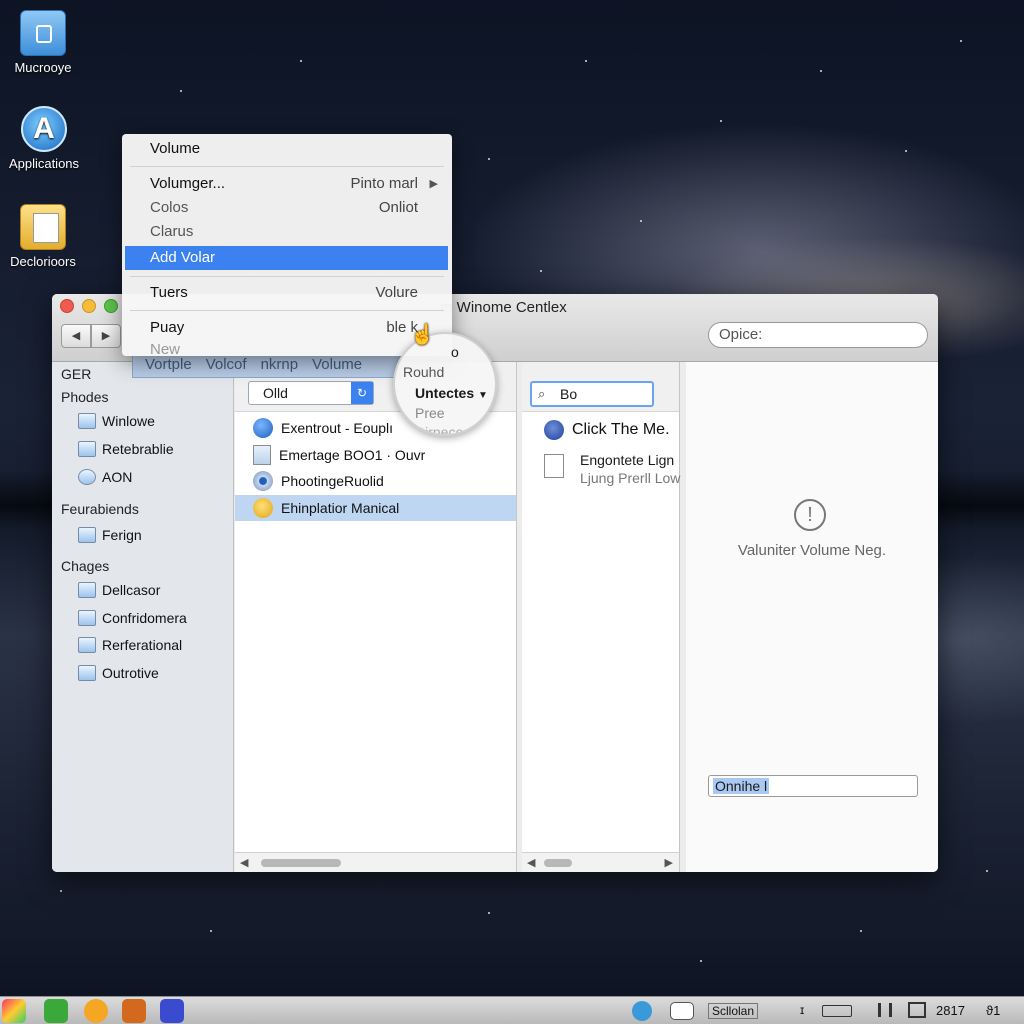  What do you see at coordinates (105, 477) in the screenshot?
I see `sidebar-item-aon: AON` at bounding box center [105, 477].